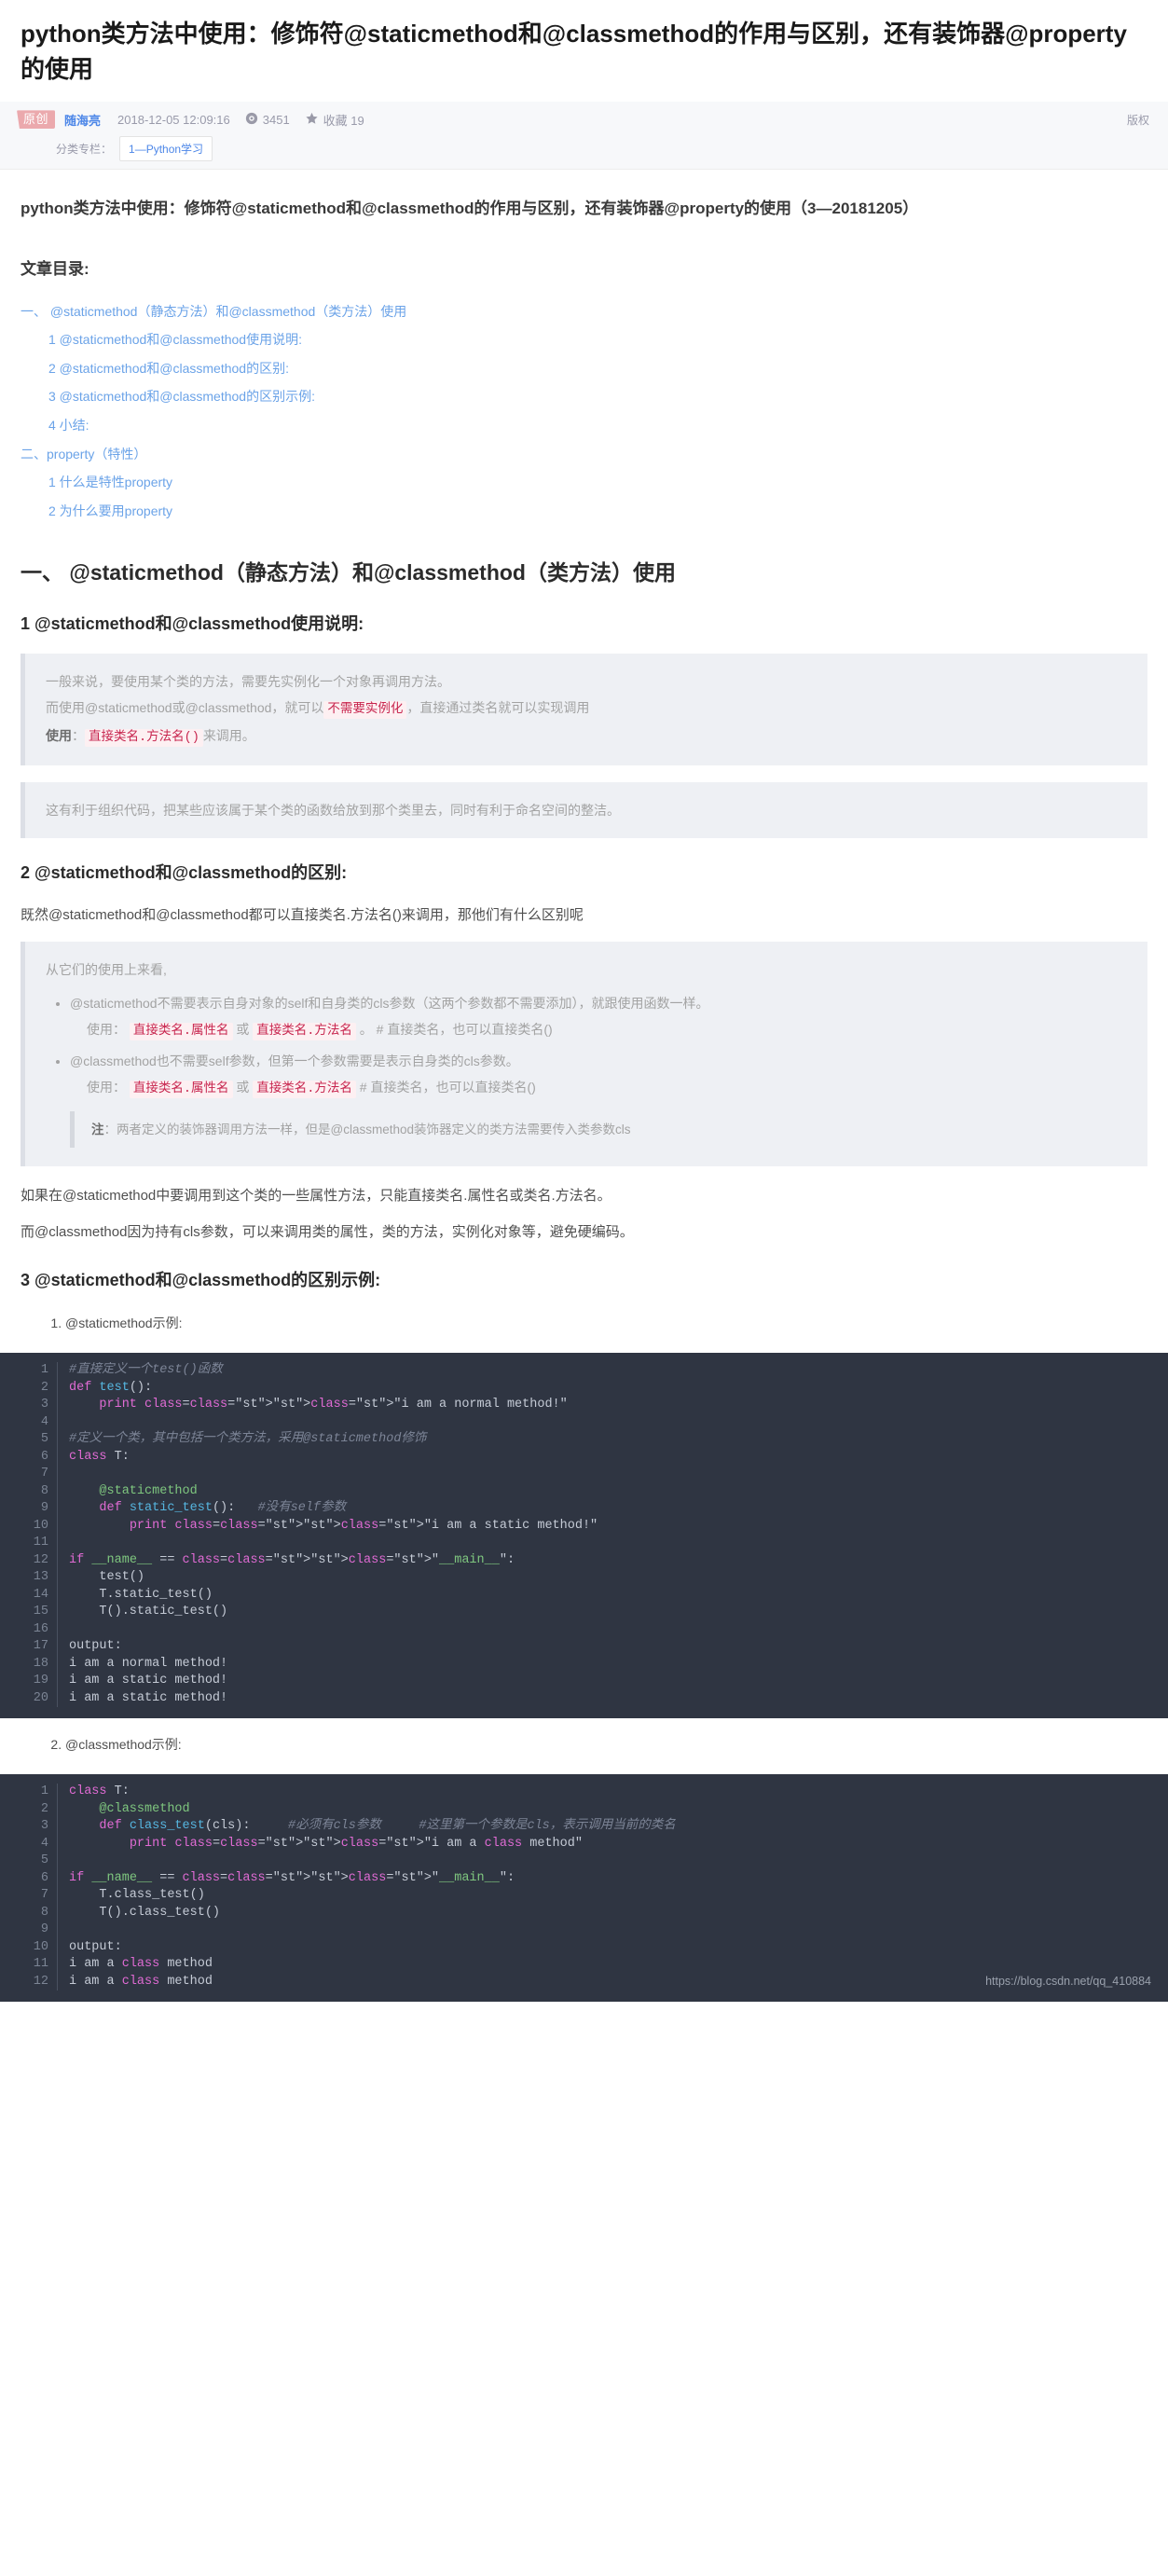 This screenshot has width=1168, height=2576. Describe the element at coordinates (498, 707) in the screenshot. I see `note-text: ，直接通过类名就可以实现调用` at that location.